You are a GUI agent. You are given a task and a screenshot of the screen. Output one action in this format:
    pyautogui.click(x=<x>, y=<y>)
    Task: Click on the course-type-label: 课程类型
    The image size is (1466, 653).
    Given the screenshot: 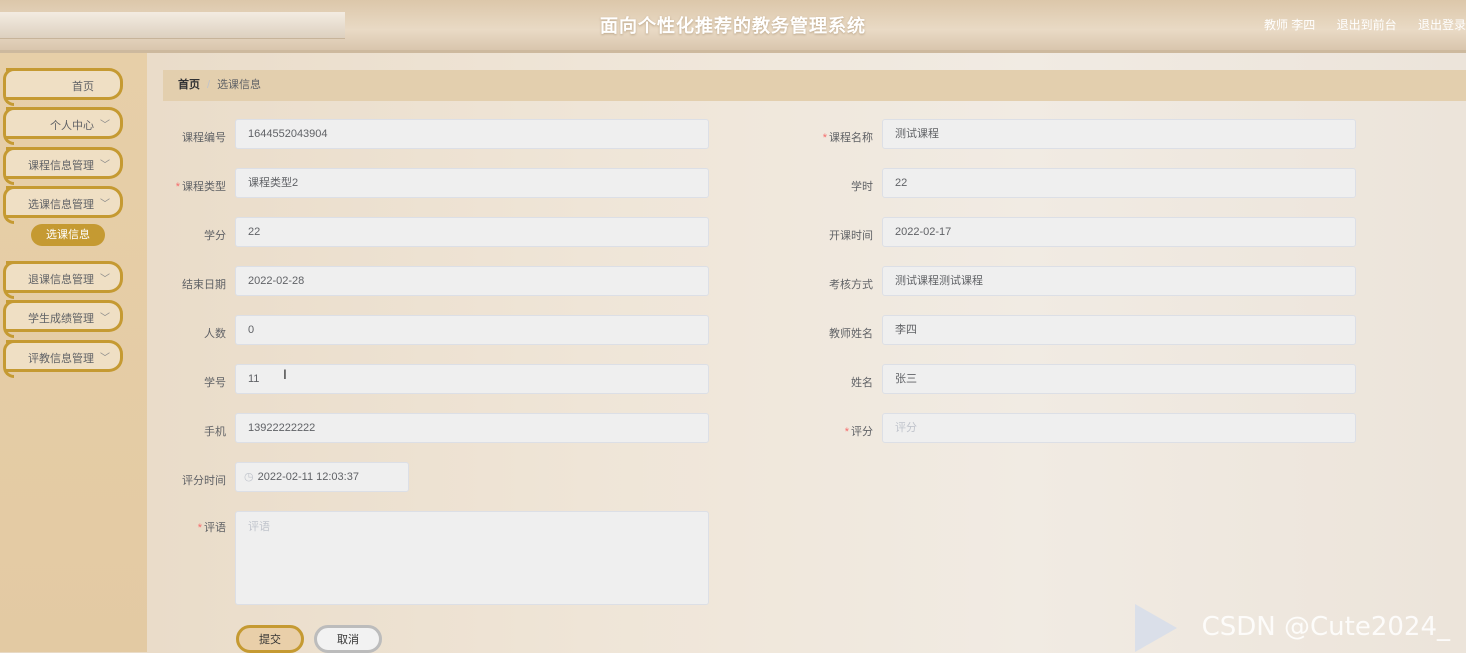 What is the action you would take?
    pyautogui.click(x=204, y=187)
    